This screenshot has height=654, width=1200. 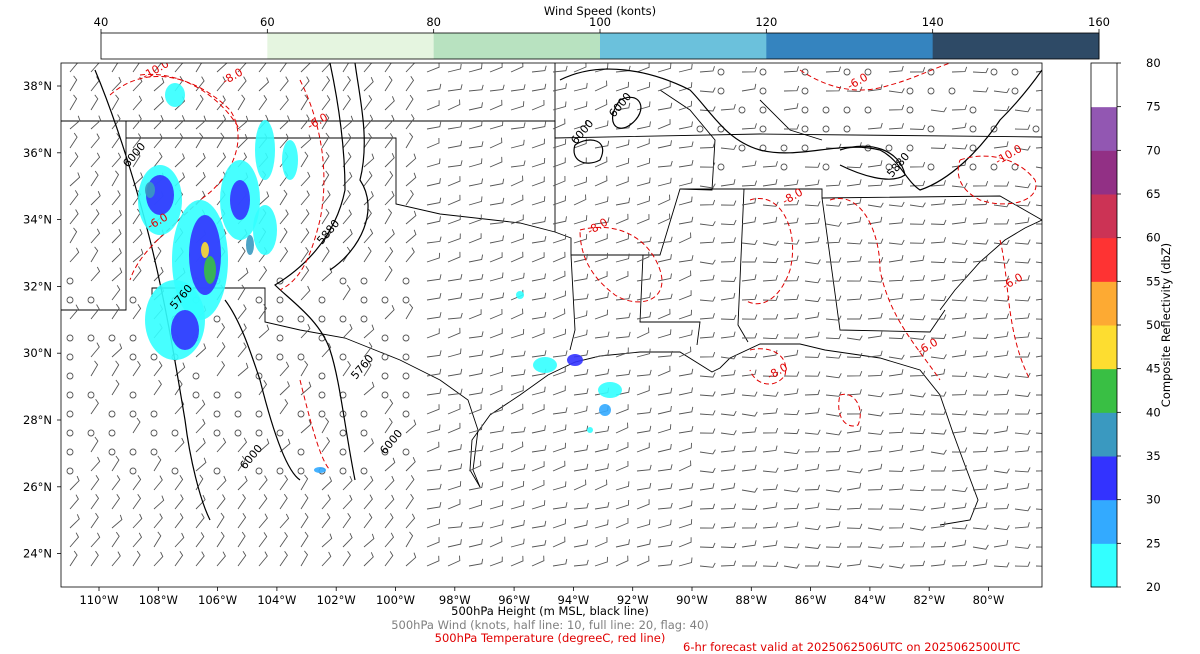 What do you see at coordinates (883, 265) in the screenshot?
I see `border-line` at bounding box center [883, 265].